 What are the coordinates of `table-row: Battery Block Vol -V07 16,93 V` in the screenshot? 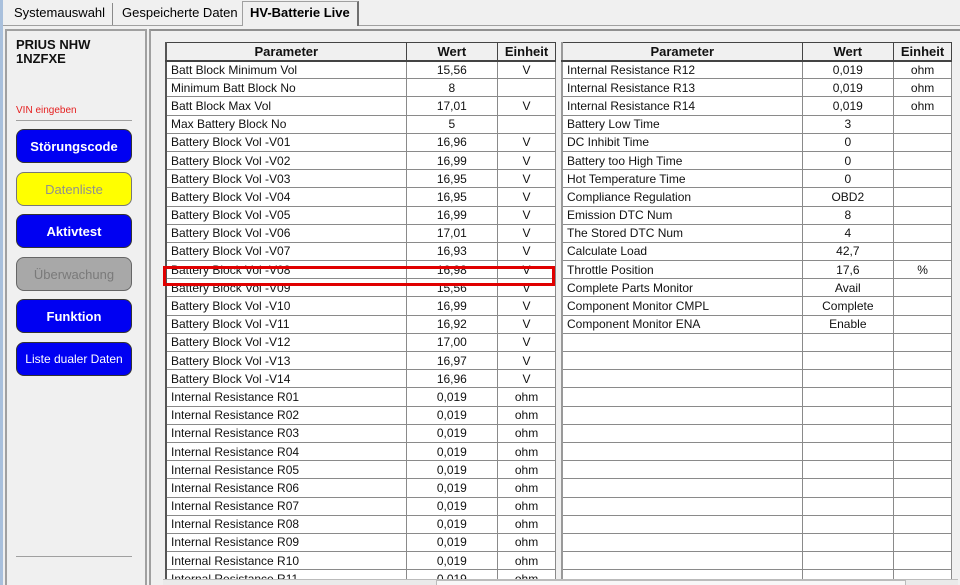 It's located at (360, 251).